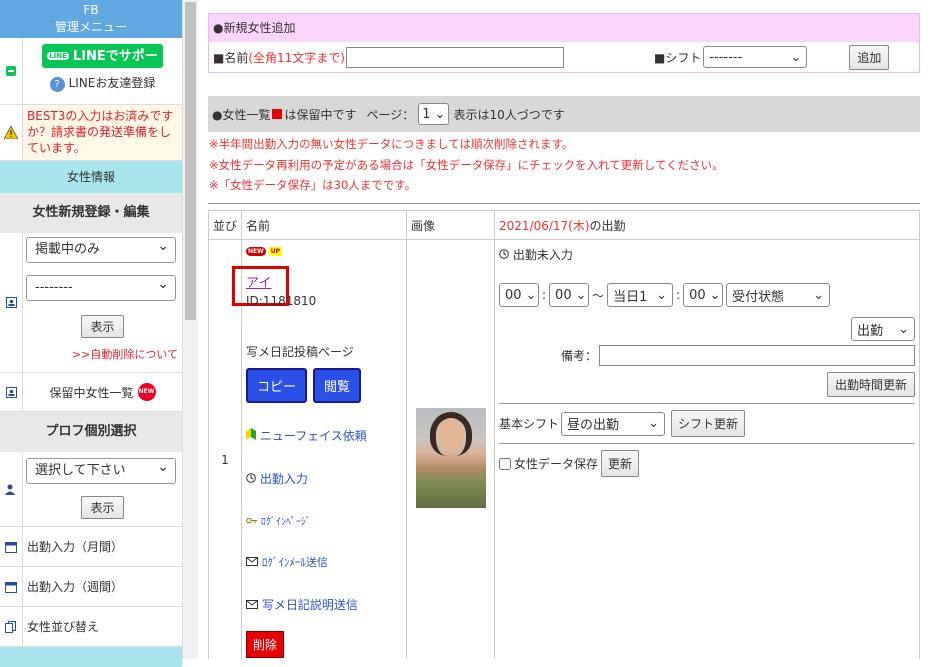 Image resolution: width=932 pixels, height=667 pixels. I want to click on held-note: は保留中です, so click(320, 114).